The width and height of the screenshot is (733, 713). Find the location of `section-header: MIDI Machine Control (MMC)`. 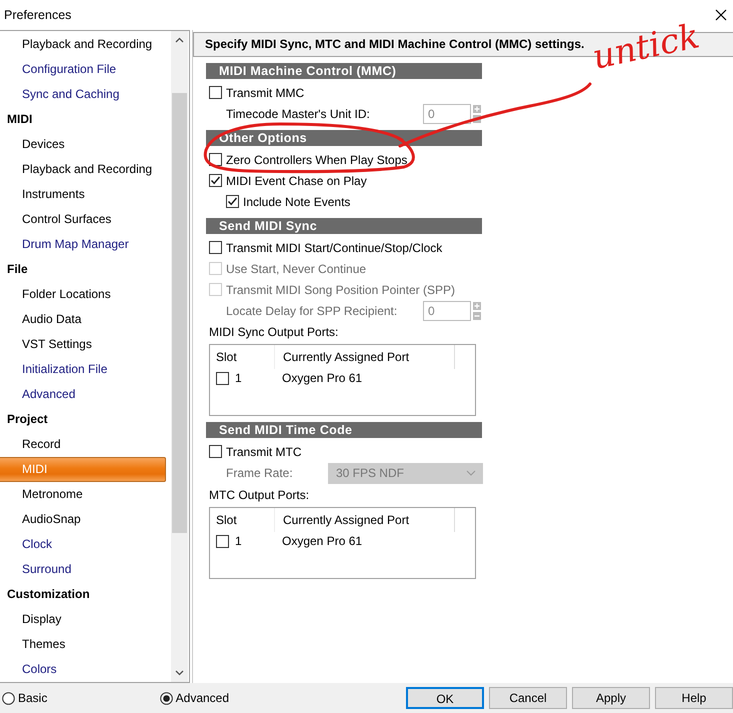

section-header: MIDI Machine Control (MMC) is located at coordinates (344, 71).